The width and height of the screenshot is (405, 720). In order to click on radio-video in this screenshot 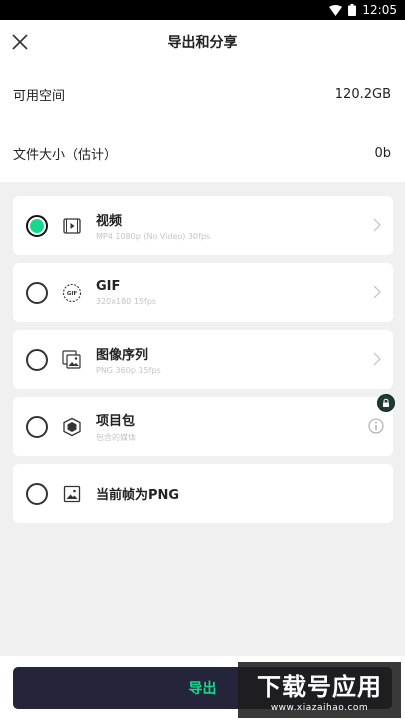, I will do `click(37, 225)`.